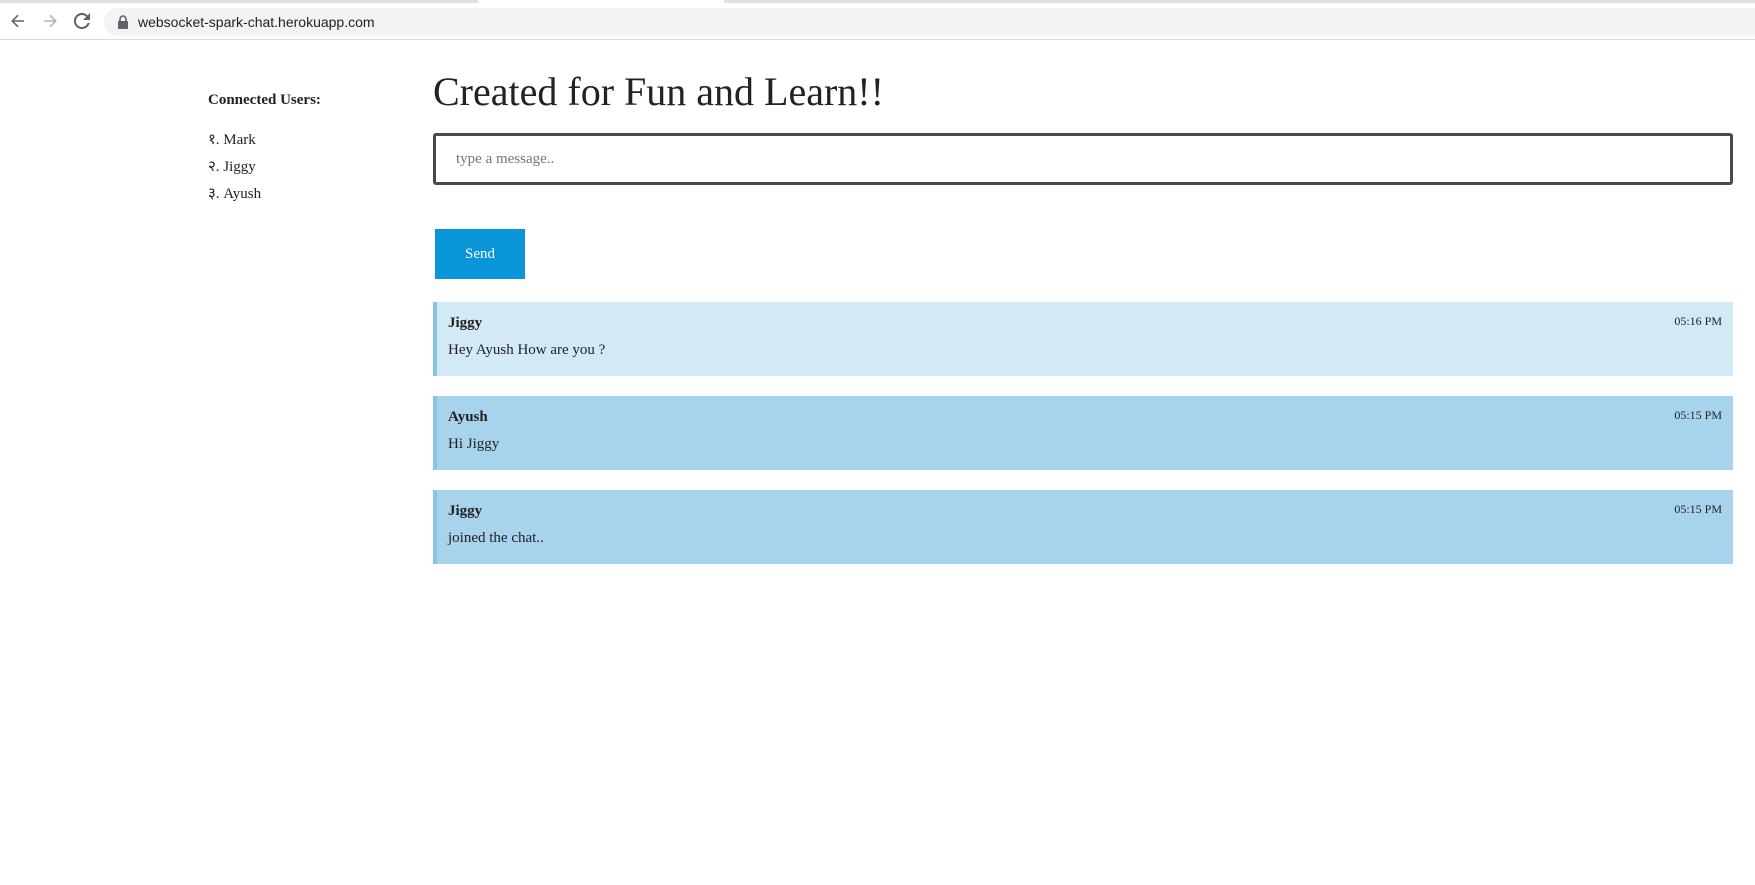  Describe the element at coordinates (264, 100) in the screenshot. I see `connected-users-title: Connected Users:` at that location.